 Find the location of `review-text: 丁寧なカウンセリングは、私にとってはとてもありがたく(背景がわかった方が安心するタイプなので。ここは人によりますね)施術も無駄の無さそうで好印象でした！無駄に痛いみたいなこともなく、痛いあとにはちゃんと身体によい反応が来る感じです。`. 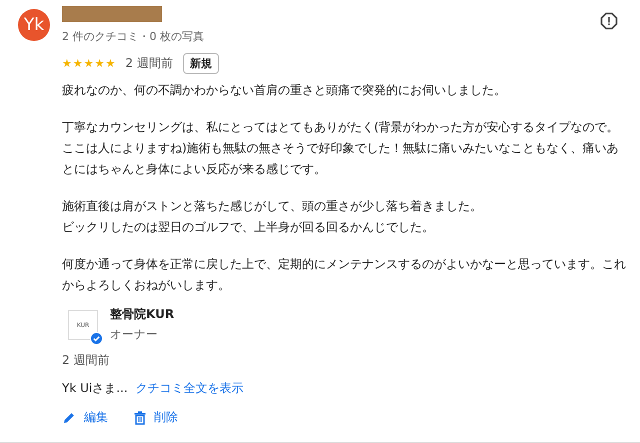

review-text: 丁寧なカウンセリングは、私にとってはとてもありがたく(背景がわかった方が安心するタイプなので。ここは人によりますね)施術も無駄の無さそうで好印象でした！無駄に痛いみたいなこともなく、痛いあとにはちゃんと身体によい反応が来る感じです。 is located at coordinates (341, 148).